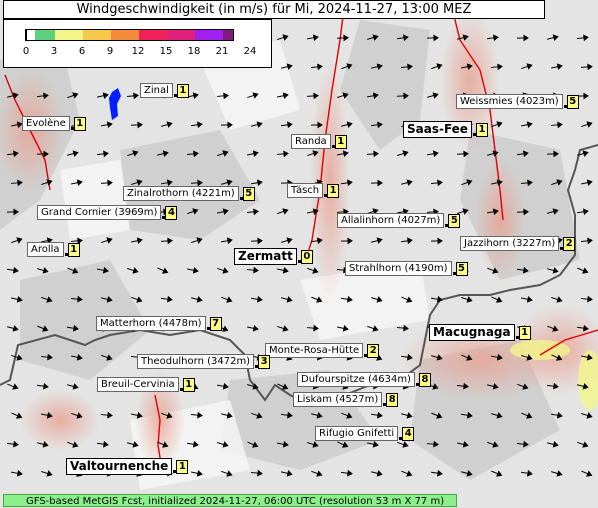  What do you see at coordinates (82, 51) in the screenshot?
I see `legend-tick-label: 6` at bounding box center [82, 51].